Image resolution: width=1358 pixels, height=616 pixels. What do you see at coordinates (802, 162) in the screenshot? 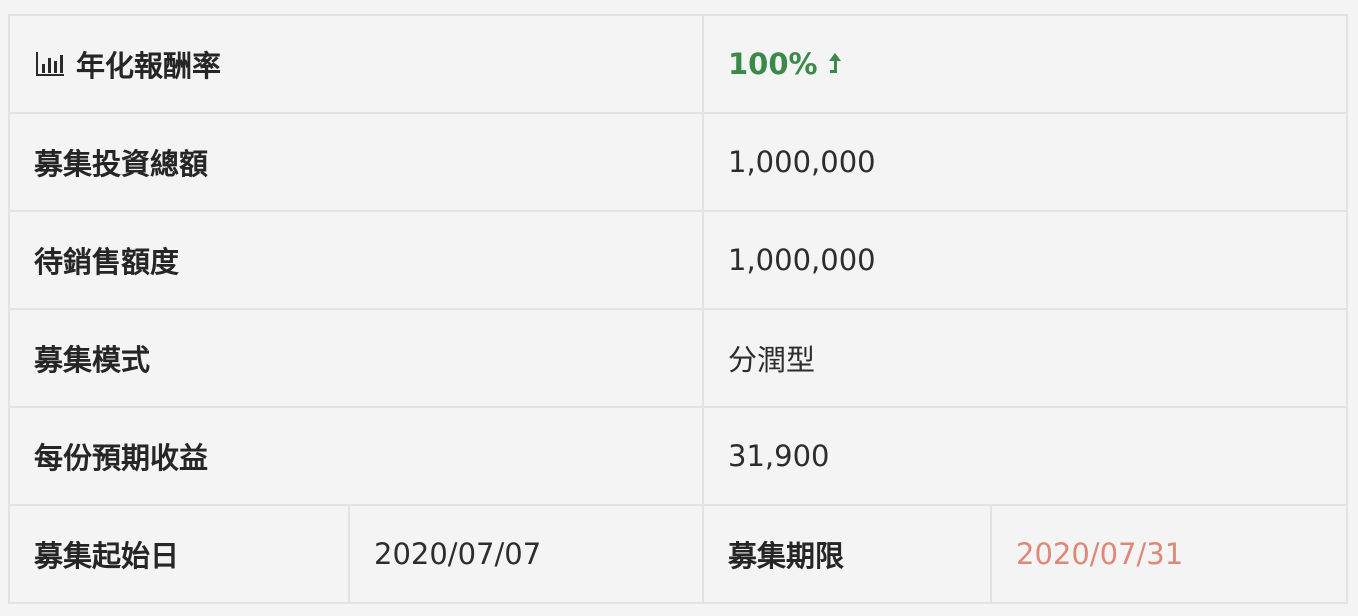
I see `total-amount-value: 1,000,000` at bounding box center [802, 162].